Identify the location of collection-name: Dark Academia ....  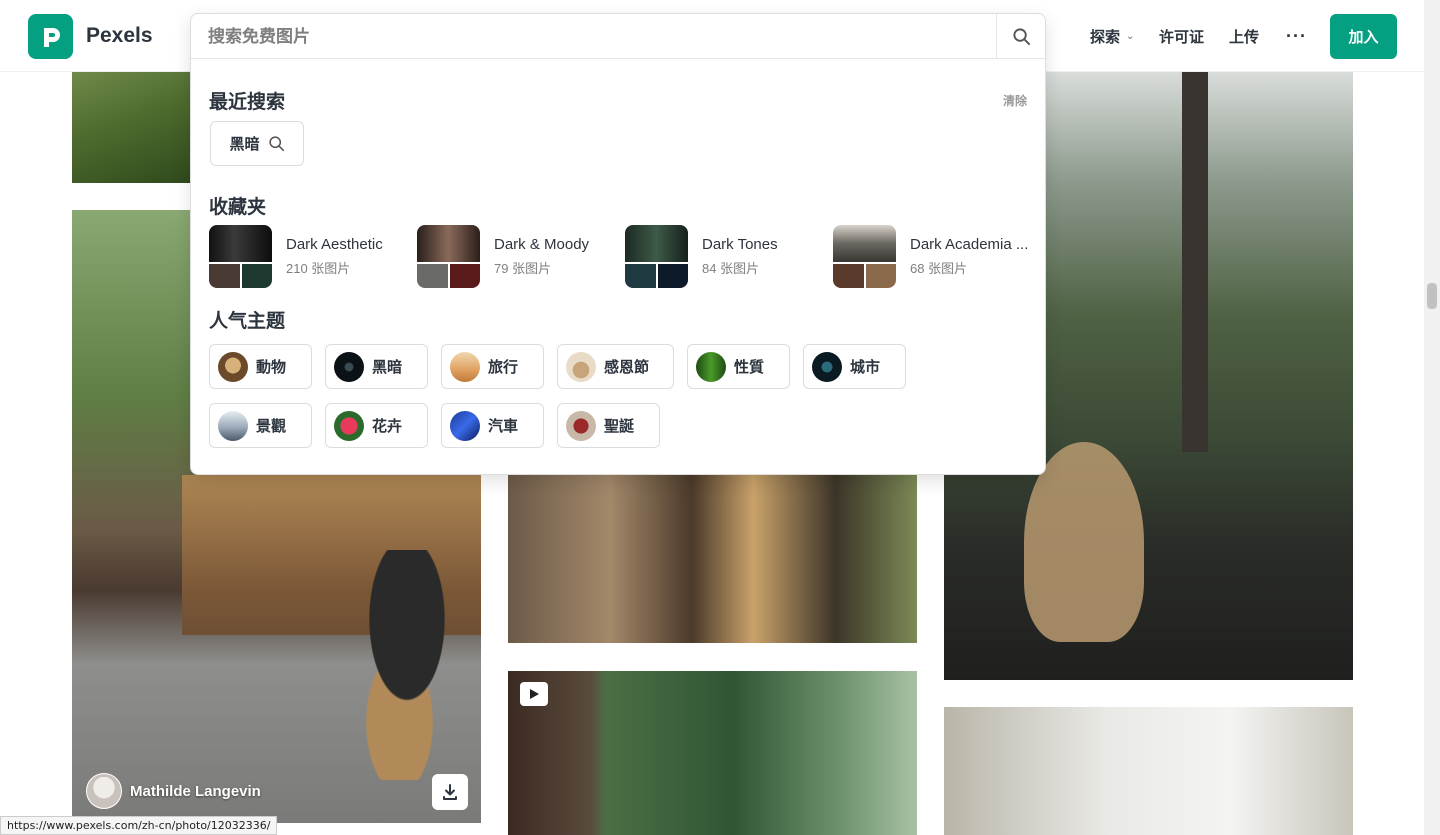
(969, 244).